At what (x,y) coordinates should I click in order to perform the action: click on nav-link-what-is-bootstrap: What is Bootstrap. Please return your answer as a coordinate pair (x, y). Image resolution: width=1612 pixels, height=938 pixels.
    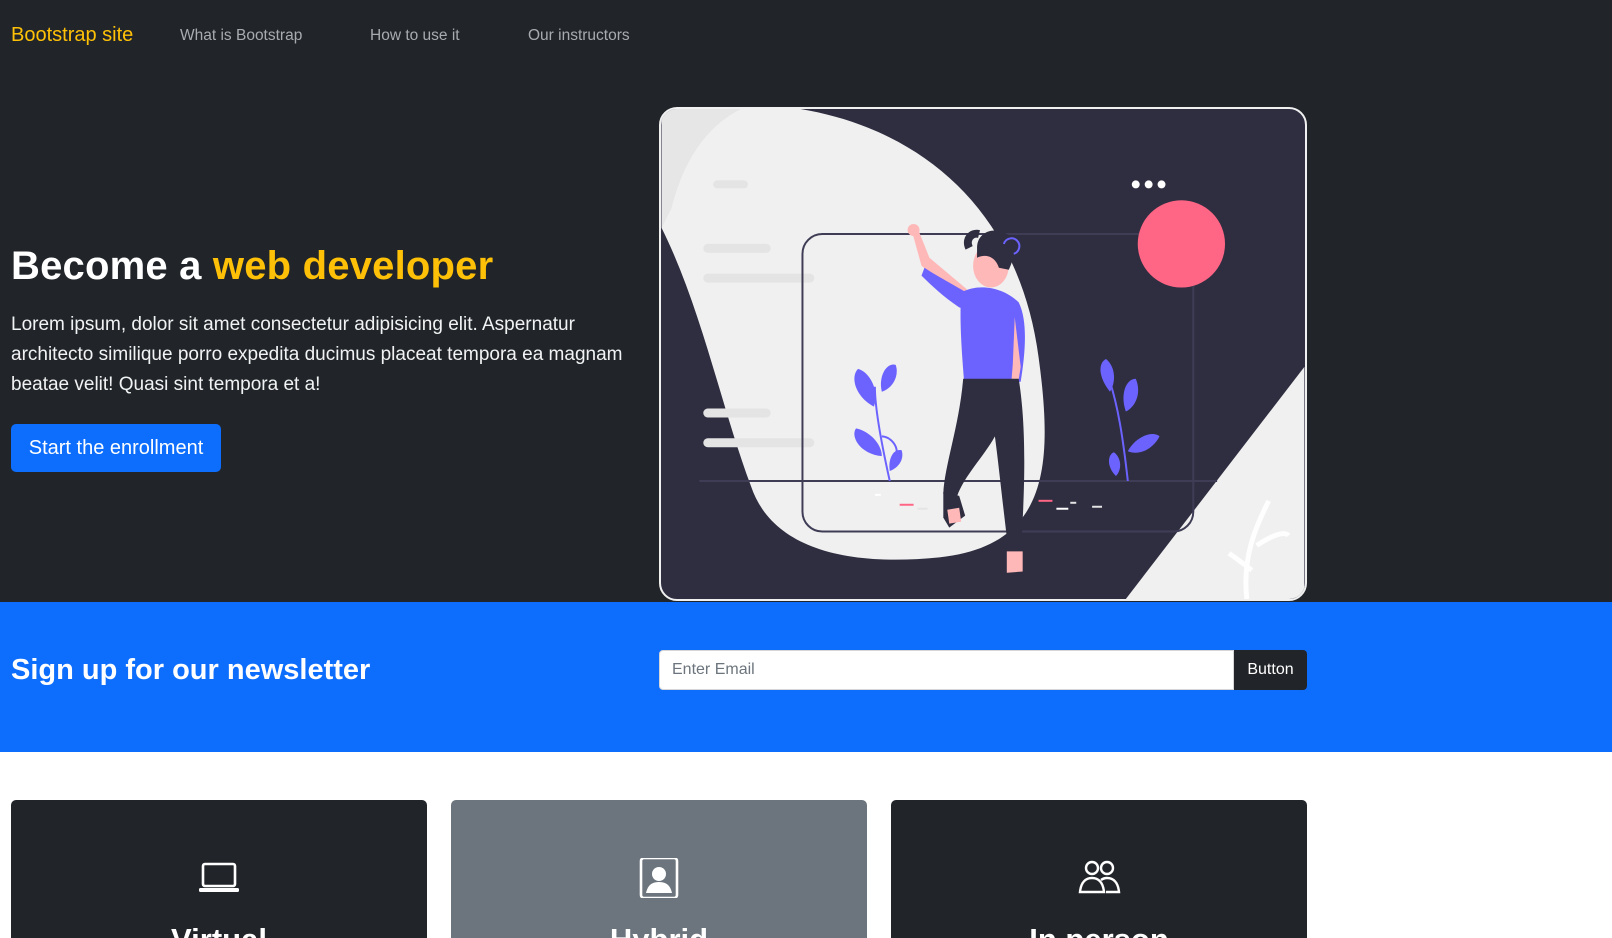
    Looking at the image, I should click on (241, 36).